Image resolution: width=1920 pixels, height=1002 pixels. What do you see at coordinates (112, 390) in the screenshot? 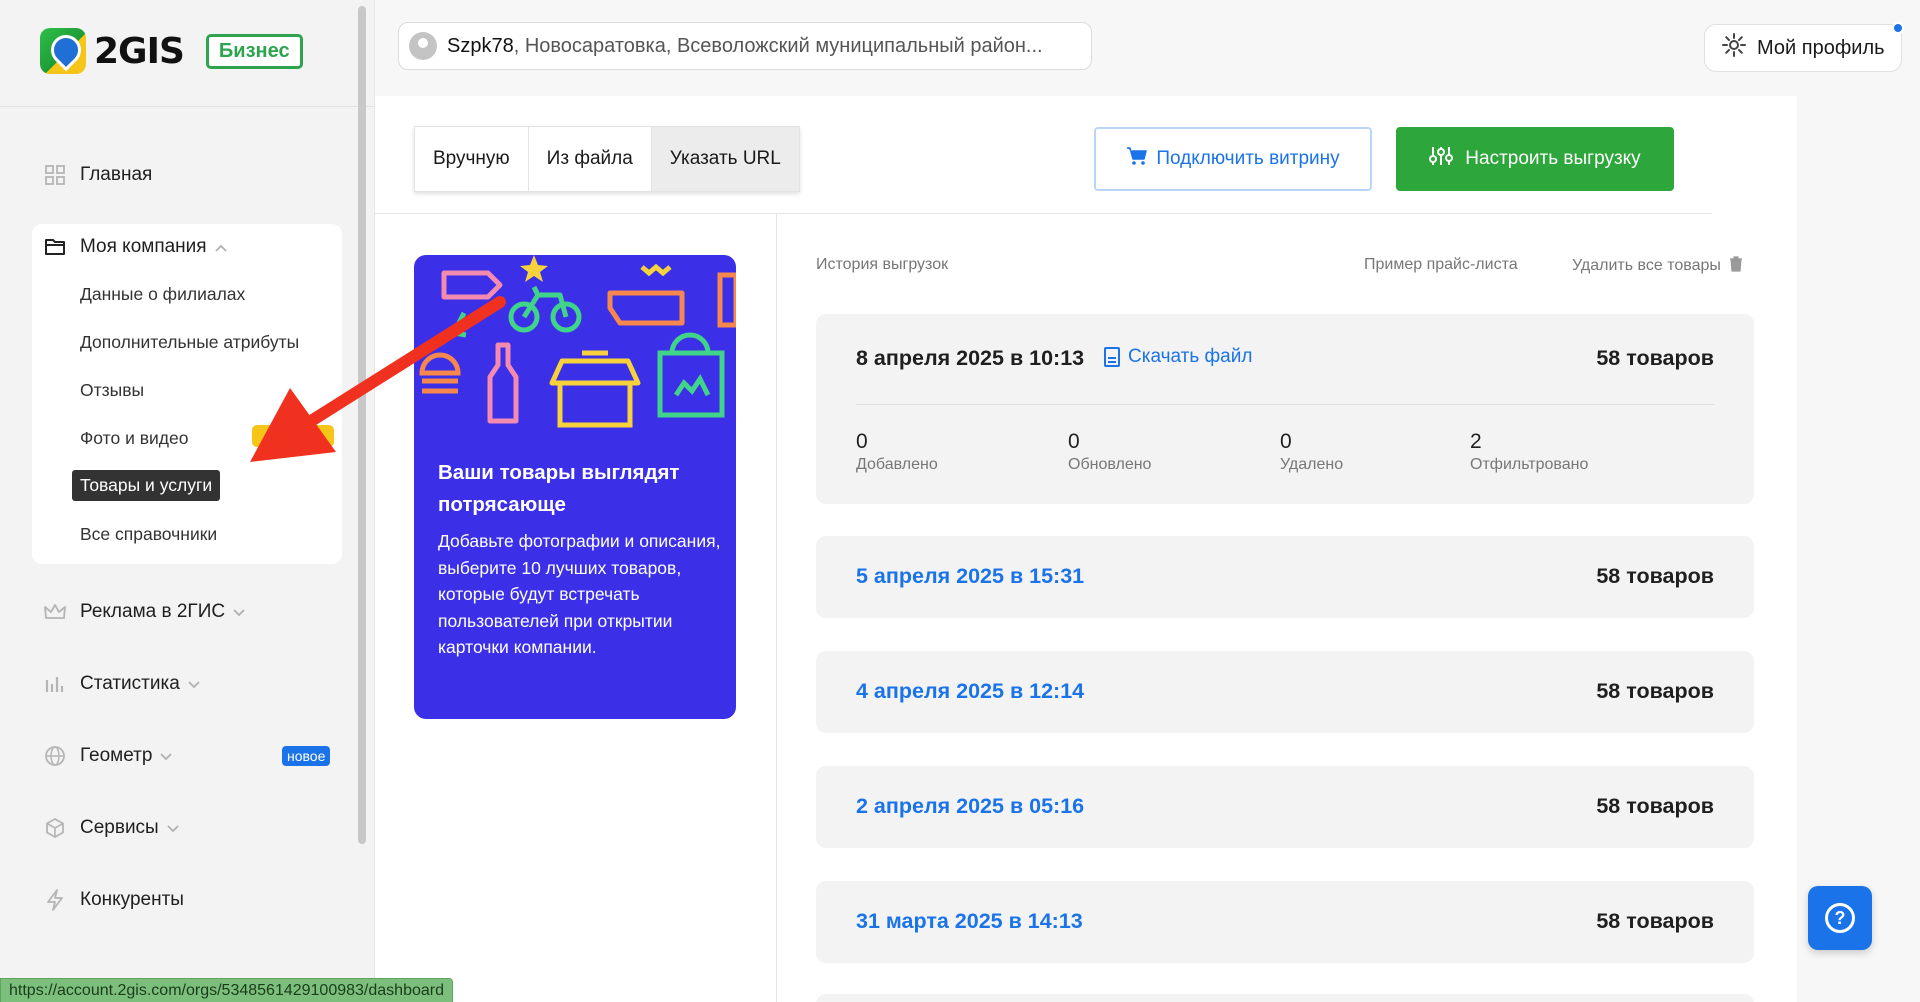
I see `submenu-reviews: Отзывы` at bounding box center [112, 390].